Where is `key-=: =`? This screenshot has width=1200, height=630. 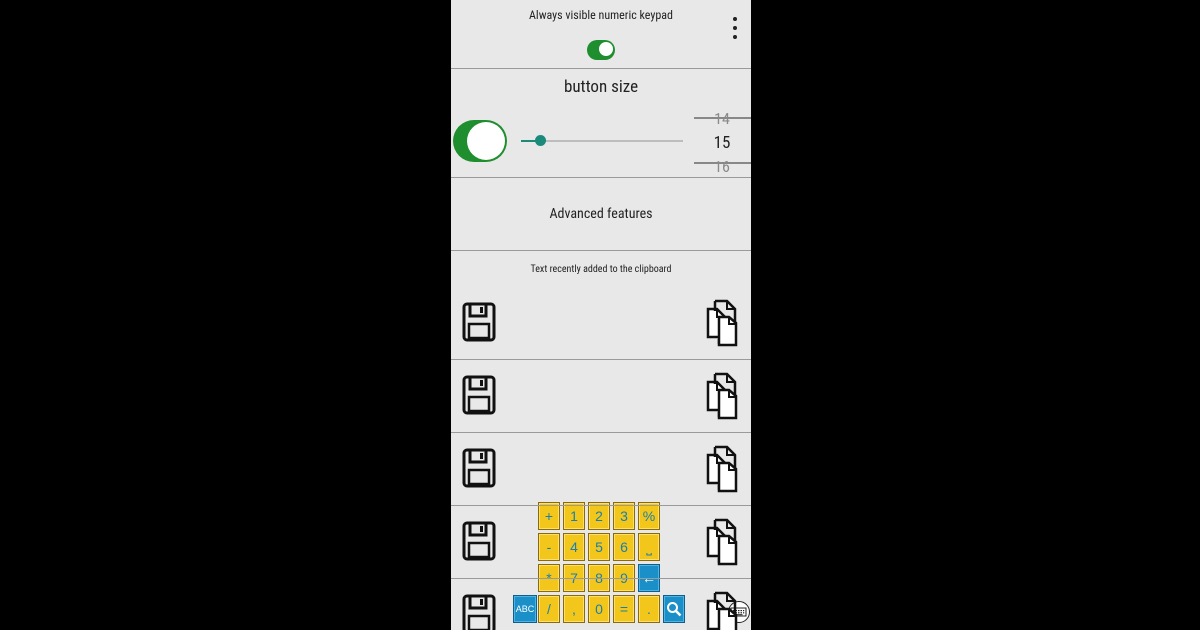 key-=: = is located at coordinates (624, 609).